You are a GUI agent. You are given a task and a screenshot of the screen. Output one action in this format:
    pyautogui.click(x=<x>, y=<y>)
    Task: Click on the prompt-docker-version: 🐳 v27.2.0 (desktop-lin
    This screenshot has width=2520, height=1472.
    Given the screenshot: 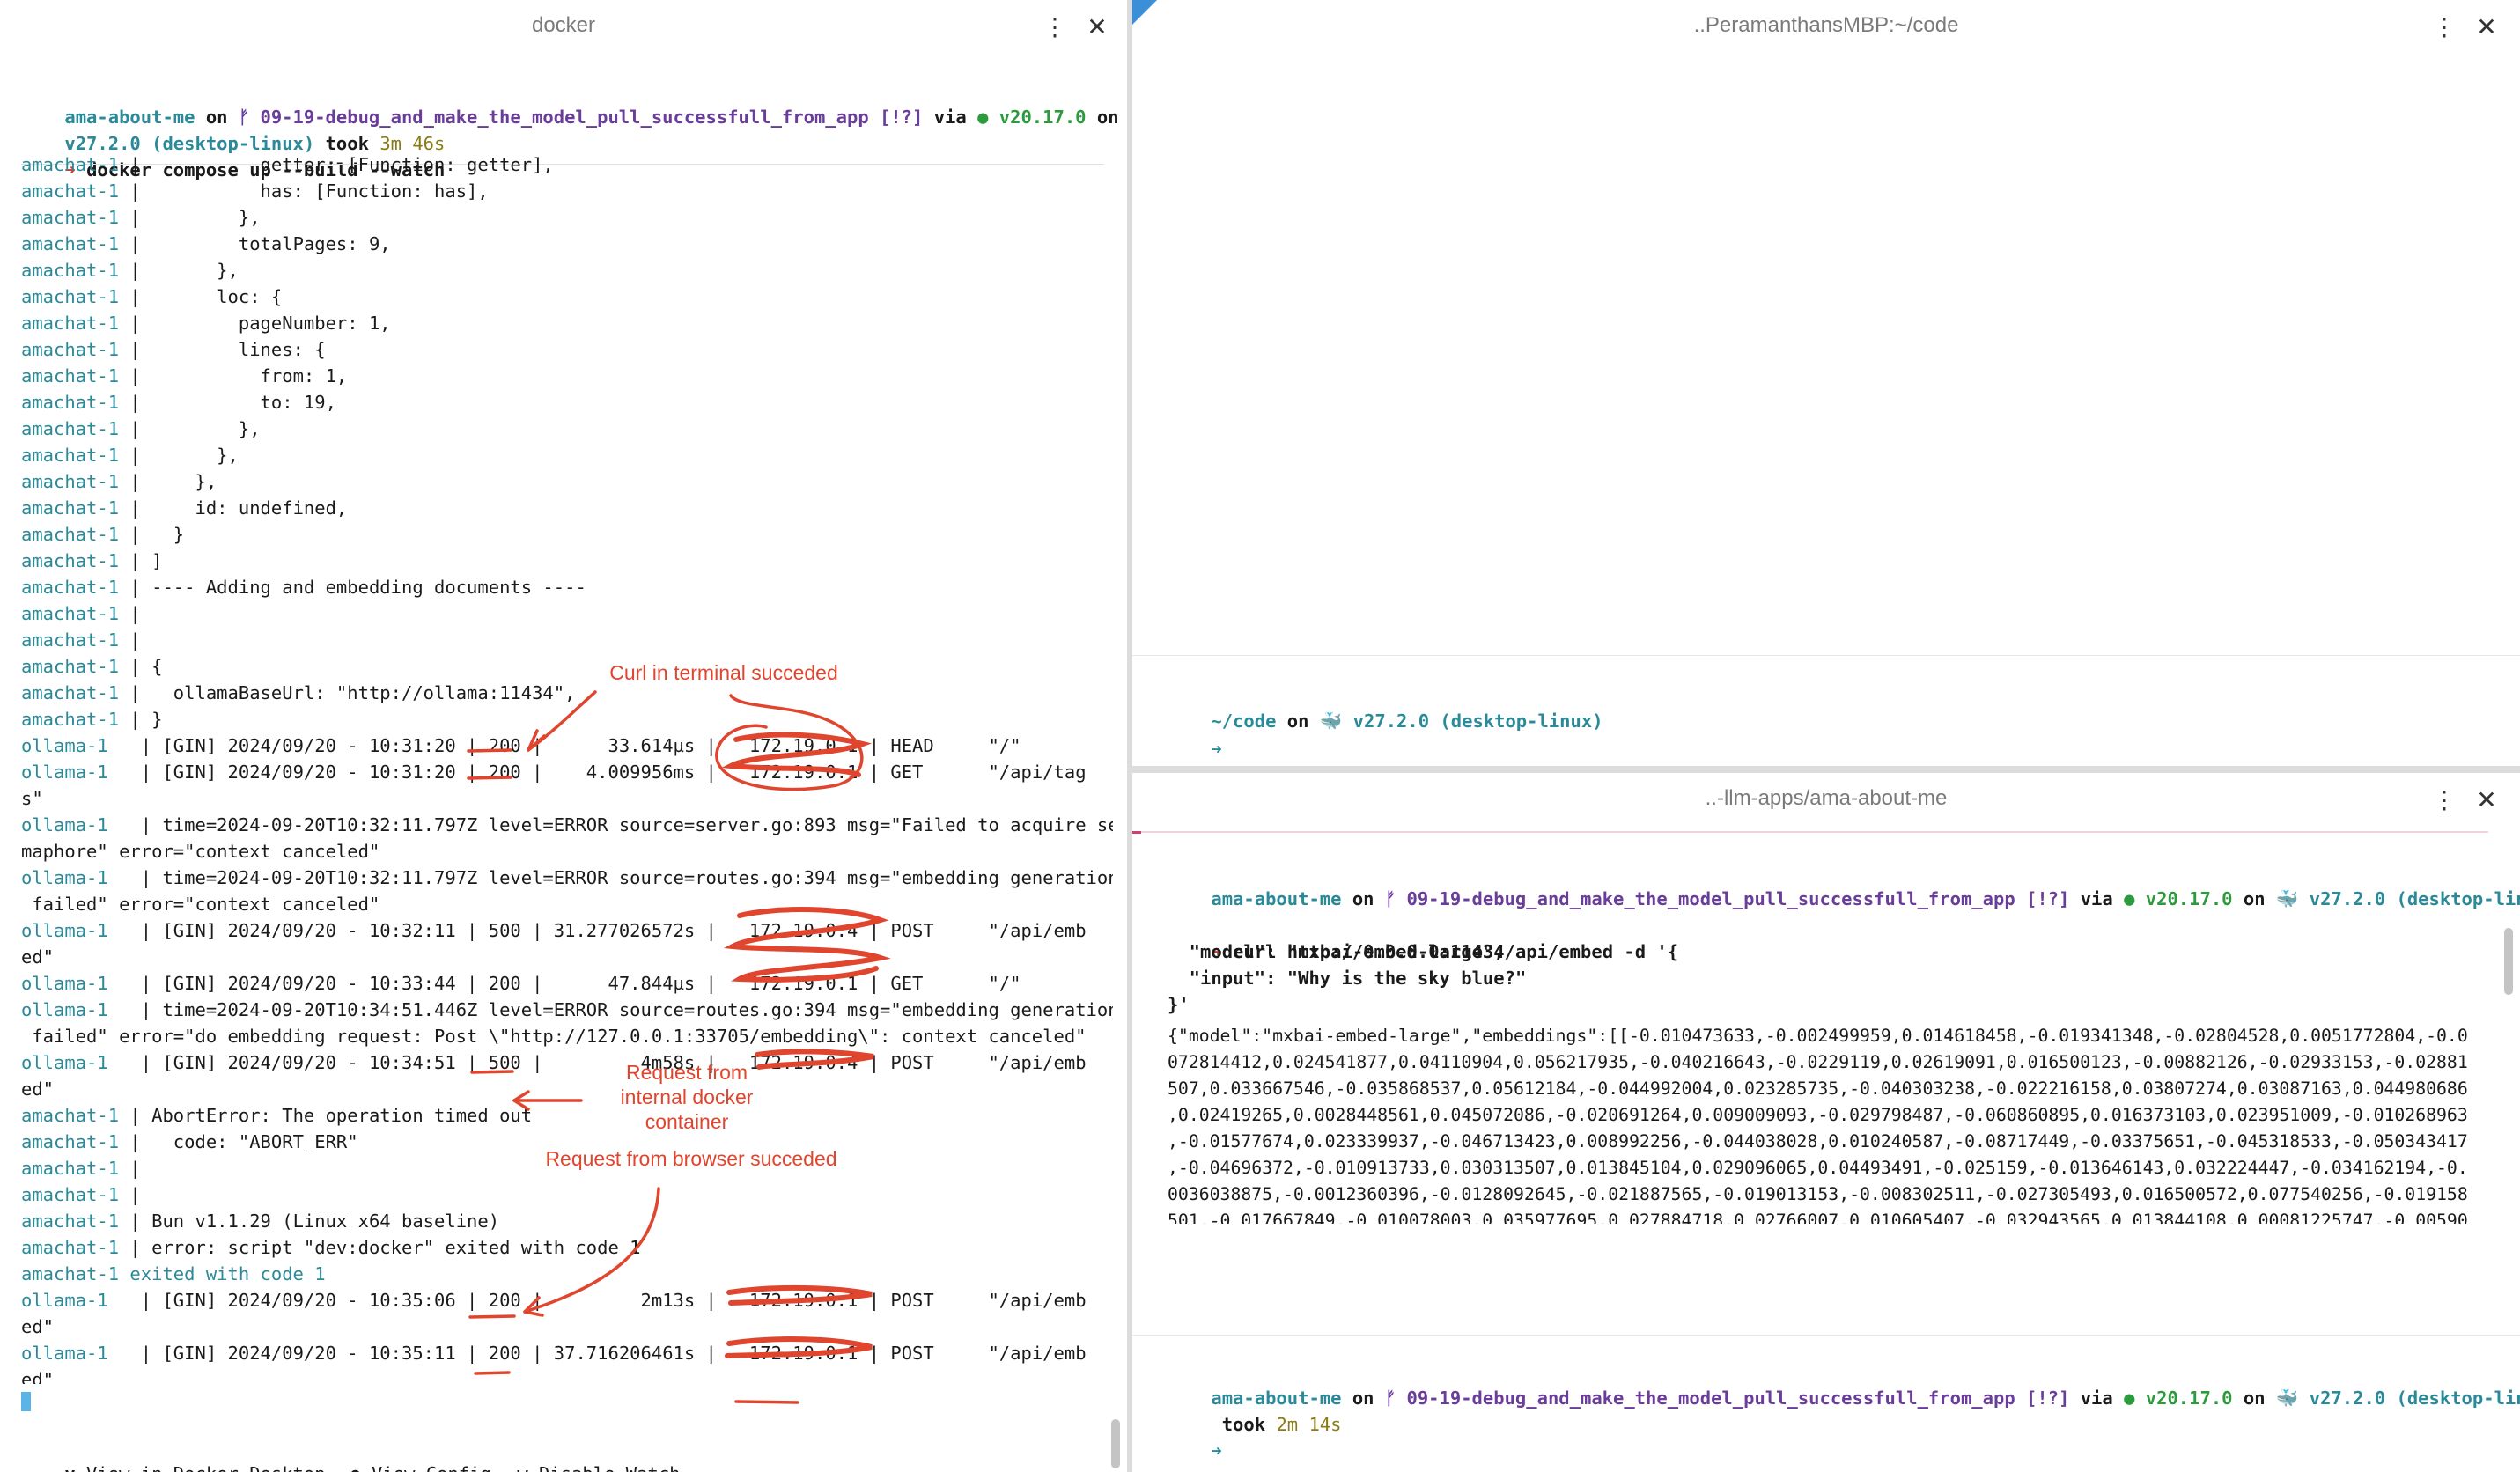 What is the action you would take?
    pyautogui.click(x=2397, y=1398)
    